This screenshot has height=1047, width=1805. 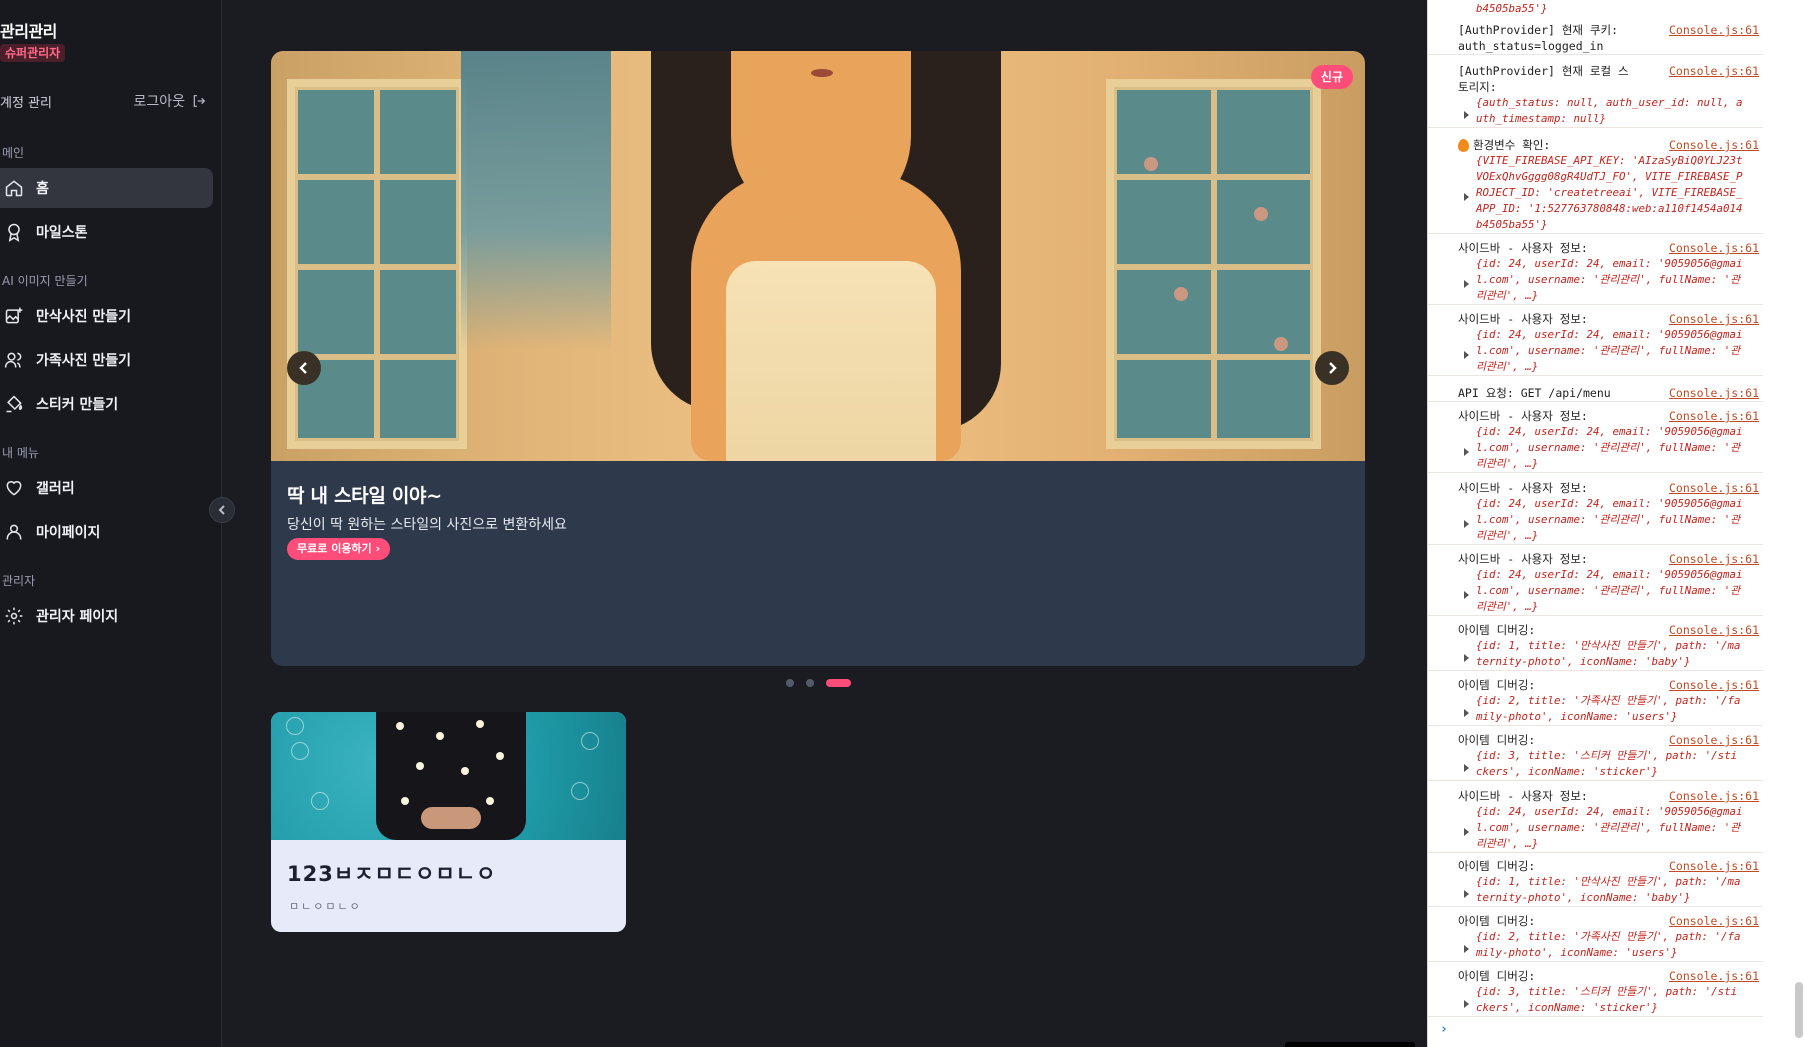 I want to click on console-message-continued: 토리지:, so click(x=1477, y=87).